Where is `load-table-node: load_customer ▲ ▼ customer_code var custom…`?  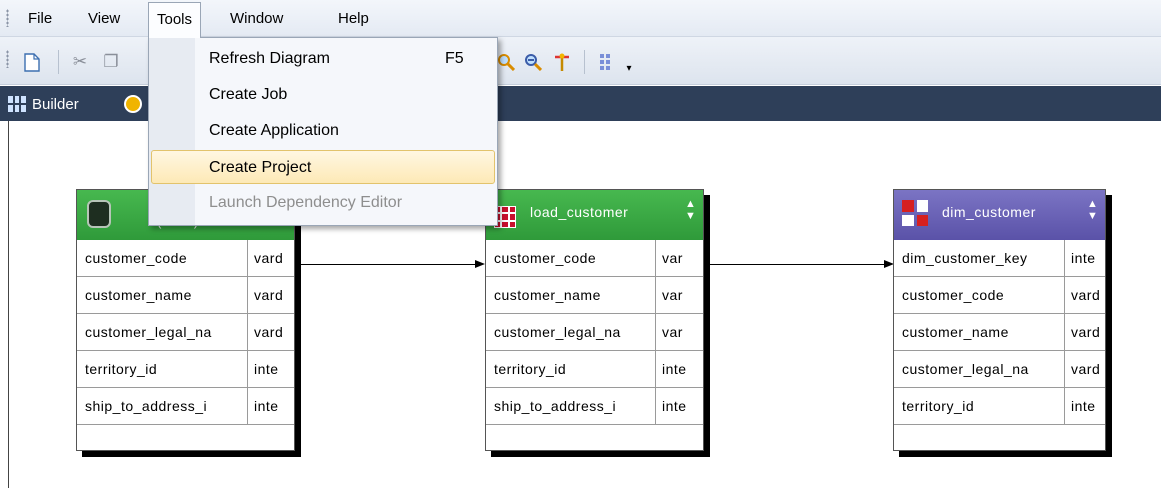 load-table-node: load_customer ▲ ▼ customer_code var custom… is located at coordinates (594, 320).